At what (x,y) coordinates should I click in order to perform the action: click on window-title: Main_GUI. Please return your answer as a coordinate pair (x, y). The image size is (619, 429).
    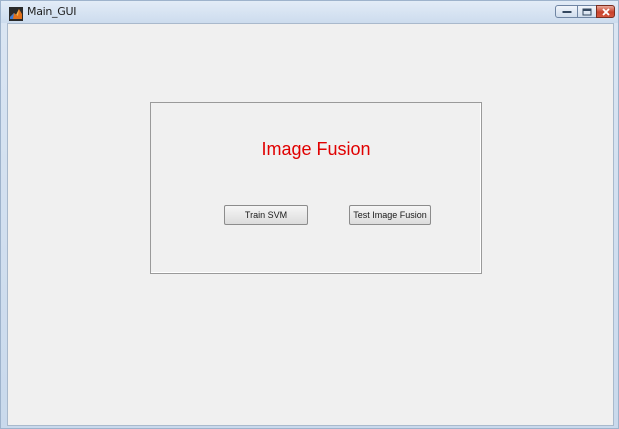
    Looking at the image, I should click on (52, 11).